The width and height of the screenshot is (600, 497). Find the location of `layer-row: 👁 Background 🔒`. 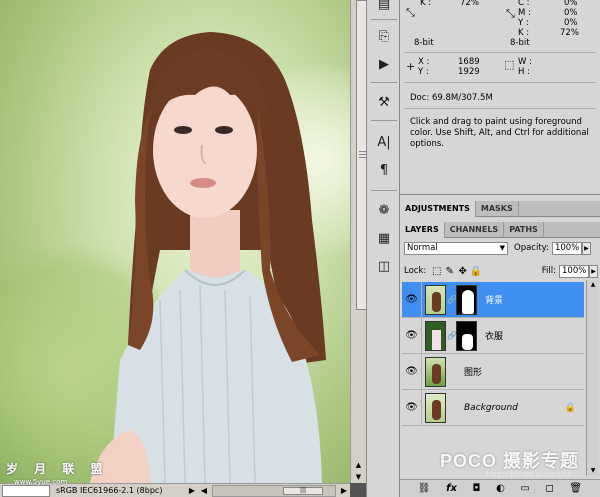

layer-row: 👁 Background 🔒 is located at coordinates (493, 407).